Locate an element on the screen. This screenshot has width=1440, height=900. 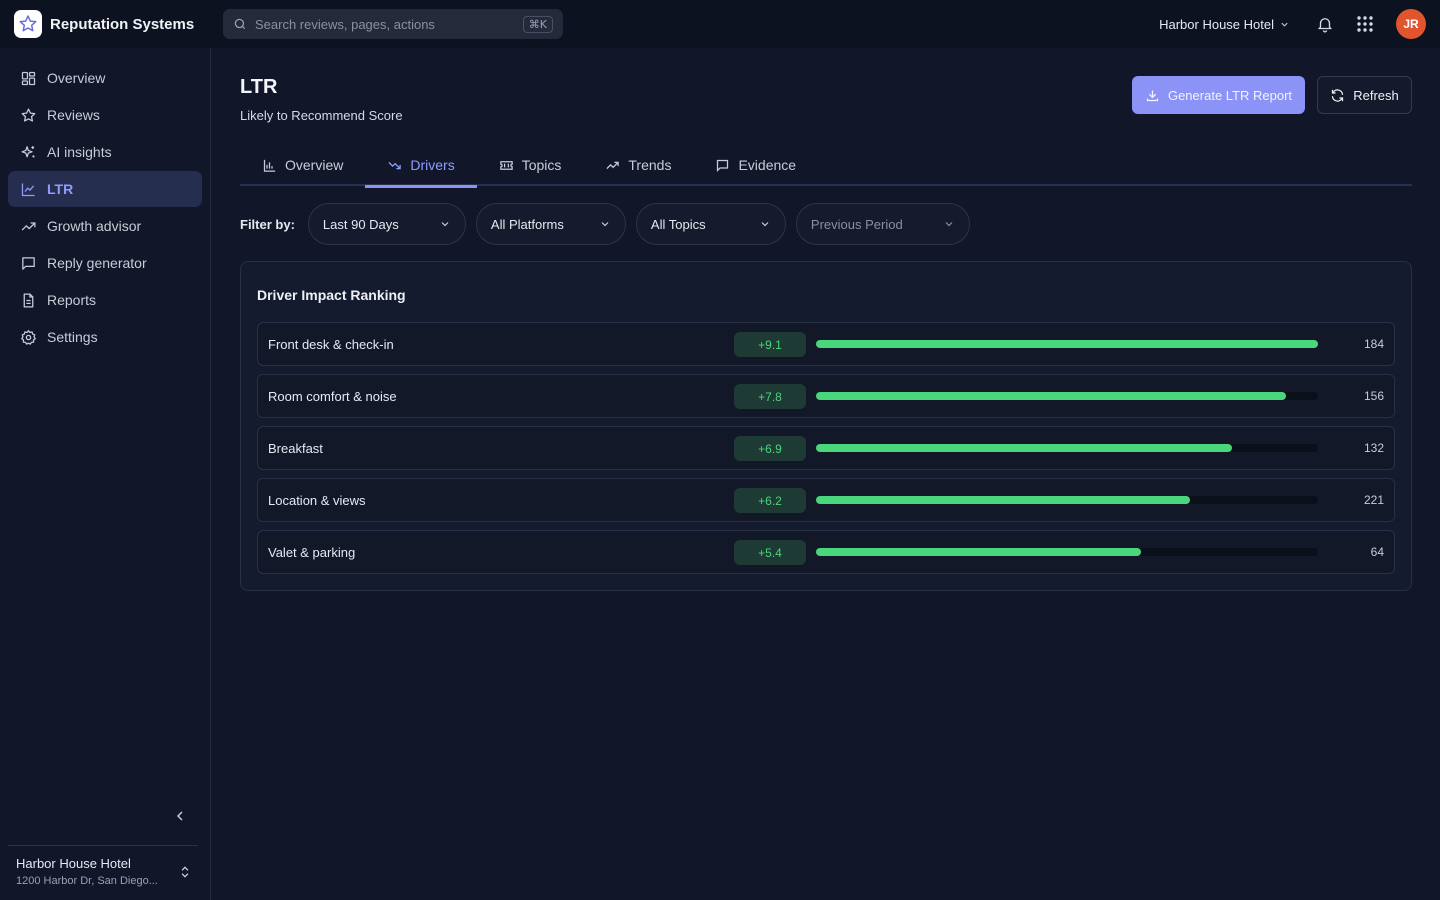
hotel-switcher: Harbor House Hotel is located at coordinates (1224, 24).